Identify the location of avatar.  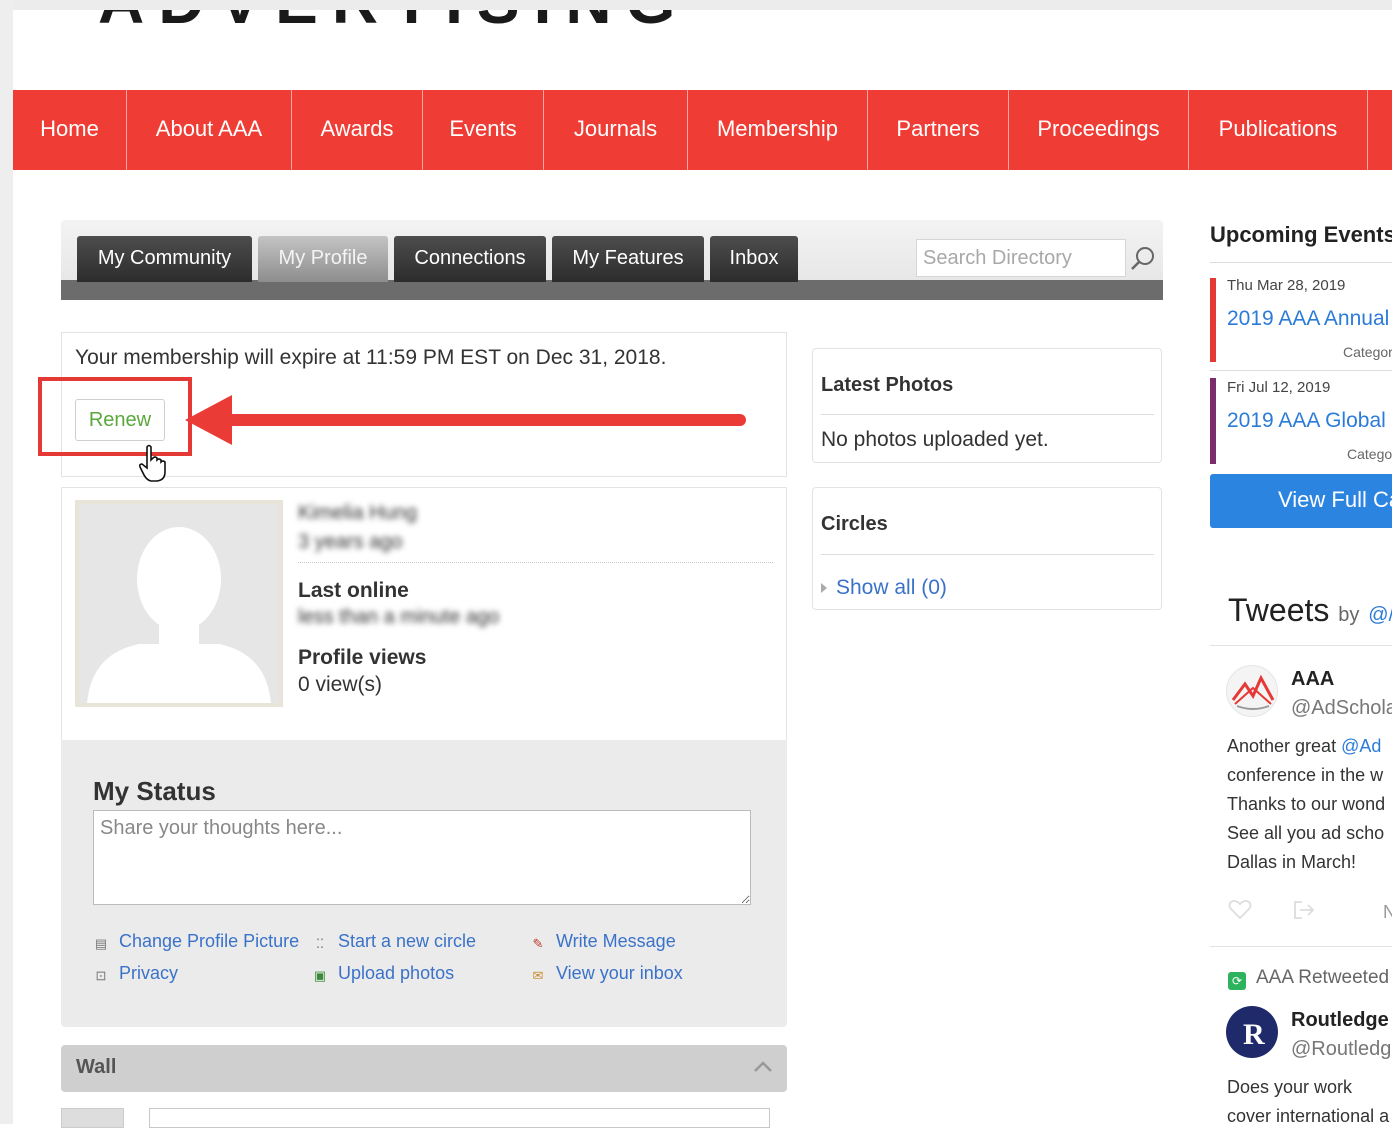
(179, 603).